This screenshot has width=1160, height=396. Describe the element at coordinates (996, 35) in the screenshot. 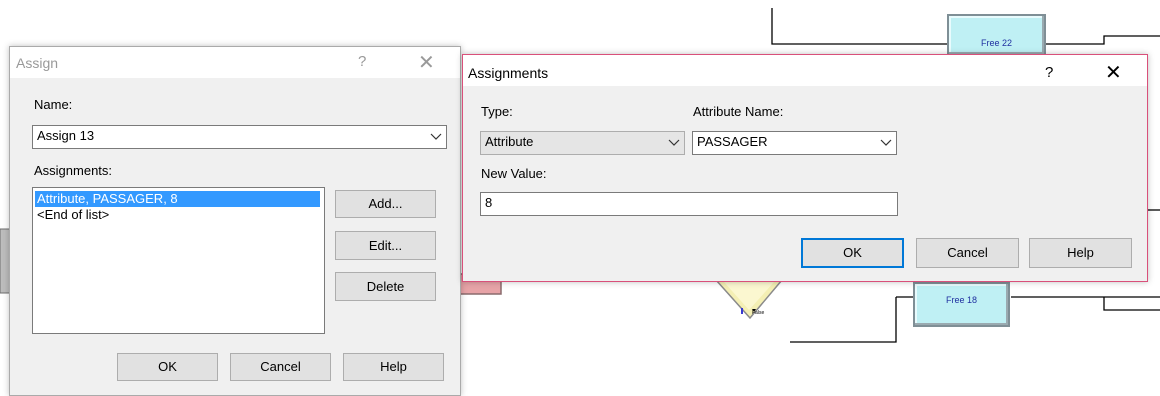

I see `module-free-22: Free 22` at that location.